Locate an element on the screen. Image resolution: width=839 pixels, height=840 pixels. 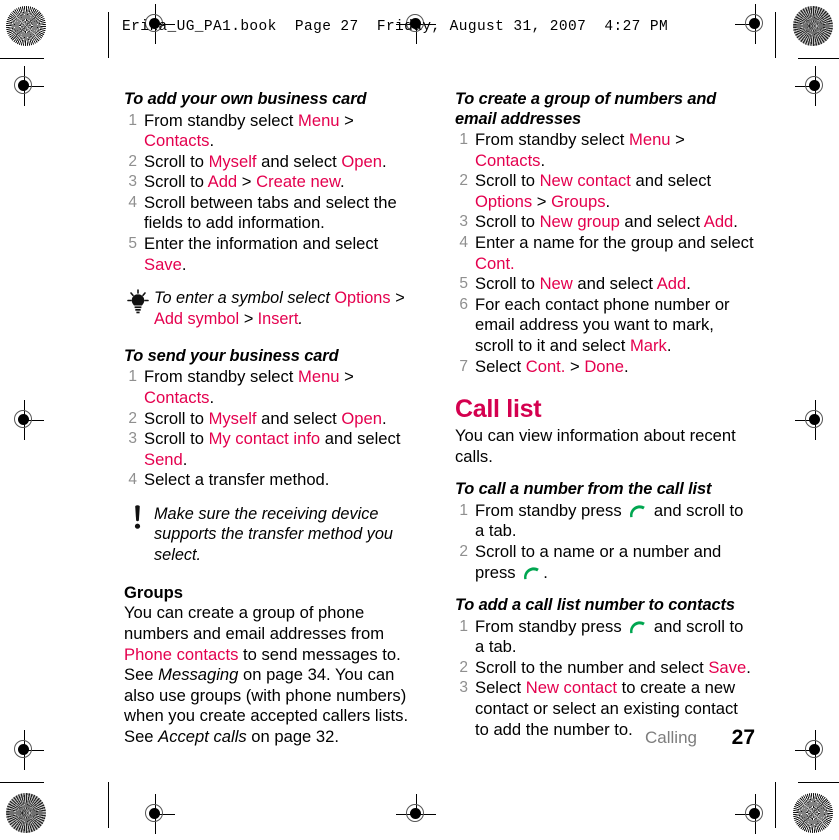
step-item: Enter the information and select Save. is located at coordinates (251, 254).